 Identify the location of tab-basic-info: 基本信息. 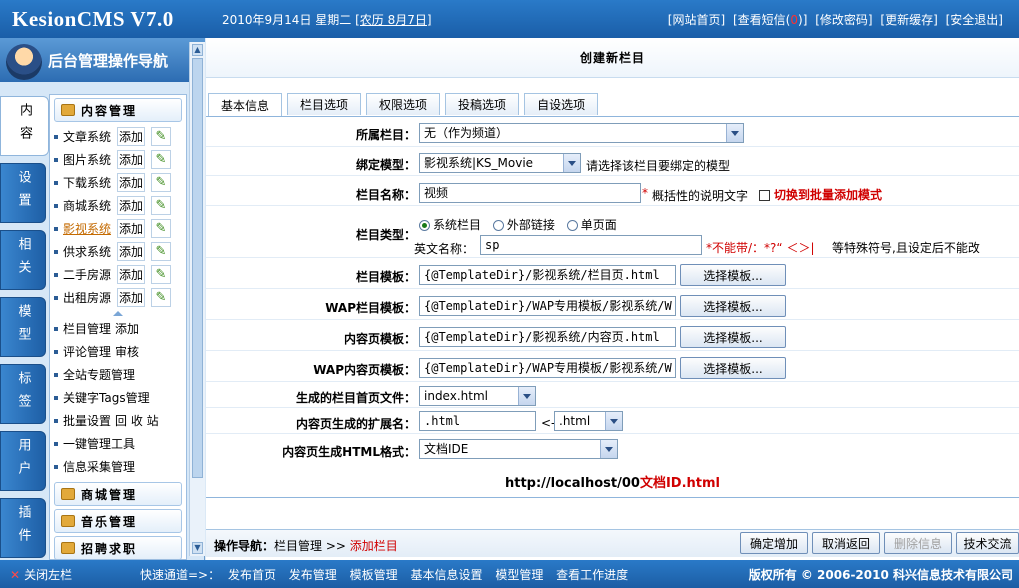
(245, 105).